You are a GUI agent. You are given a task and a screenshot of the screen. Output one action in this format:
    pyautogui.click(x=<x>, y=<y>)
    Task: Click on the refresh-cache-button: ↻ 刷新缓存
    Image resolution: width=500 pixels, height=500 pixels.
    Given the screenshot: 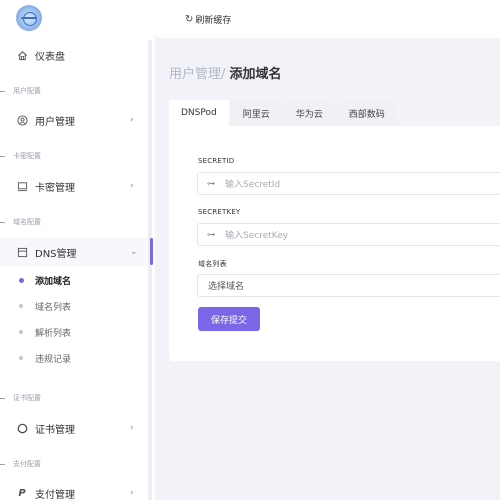 What is the action you would take?
    pyautogui.click(x=208, y=19)
    